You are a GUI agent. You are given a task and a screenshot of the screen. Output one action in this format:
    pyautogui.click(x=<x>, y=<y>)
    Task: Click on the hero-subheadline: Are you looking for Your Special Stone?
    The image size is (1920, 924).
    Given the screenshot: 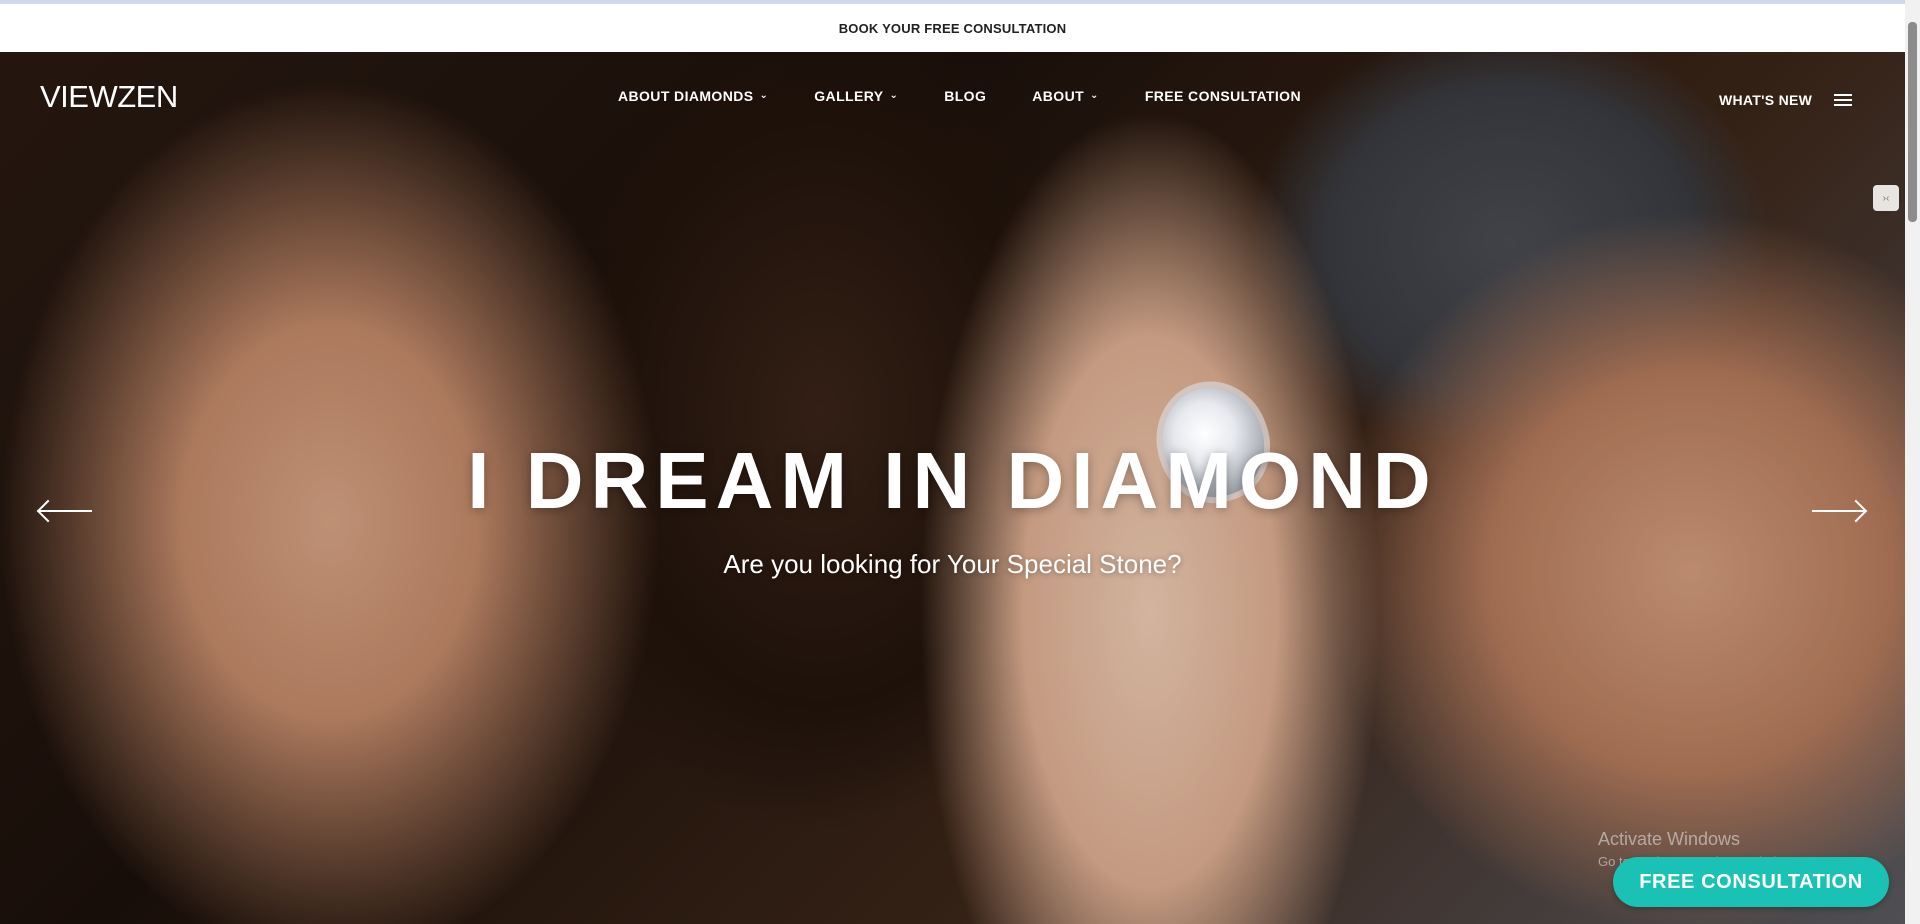 What is the action you would take?
    pyautogui.click(x=952, y=564)
    